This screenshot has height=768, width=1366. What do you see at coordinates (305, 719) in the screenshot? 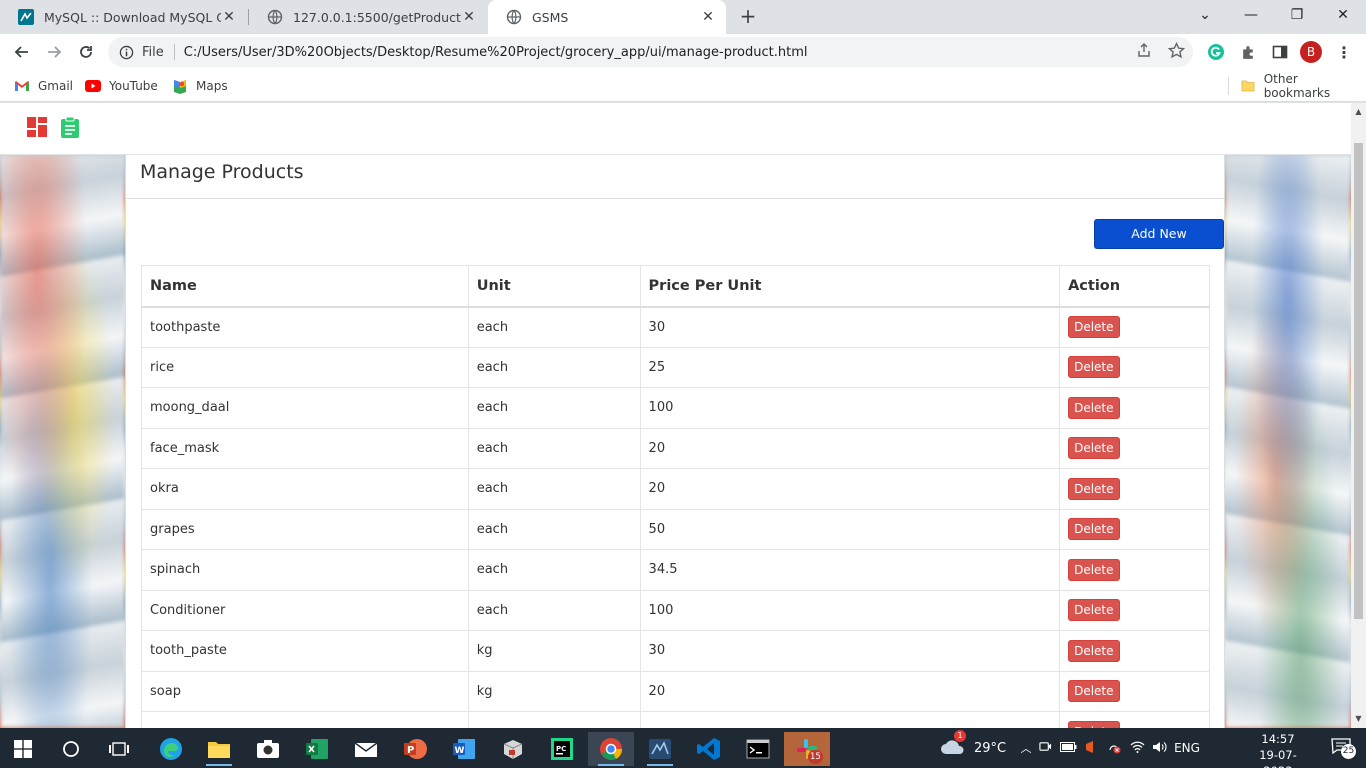
I see `product-name` at bounding box center [305, 719].